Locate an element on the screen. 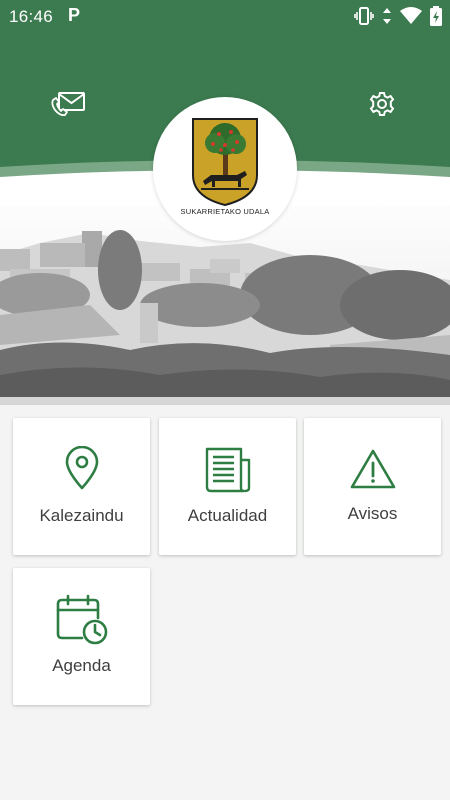 This screenshot has width=450, height=800. newspaper-icon is located at coordinates (227, 470).